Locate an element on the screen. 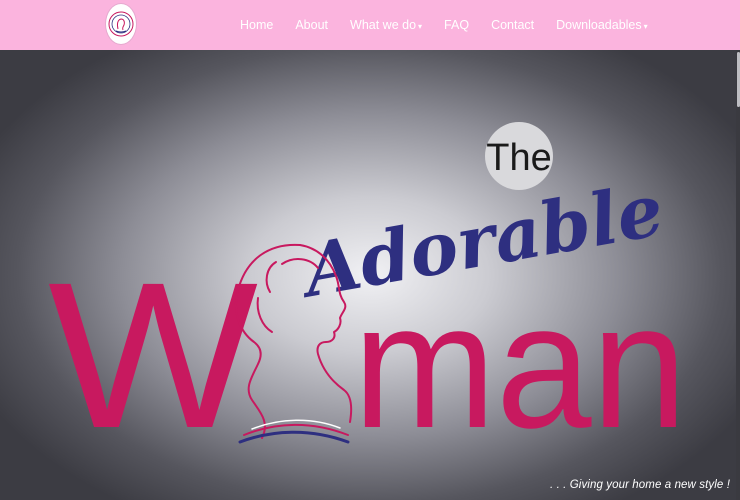 The width and height of the screenshot is (740, 500). scrollbar-track is located at coordinates (738, 275).